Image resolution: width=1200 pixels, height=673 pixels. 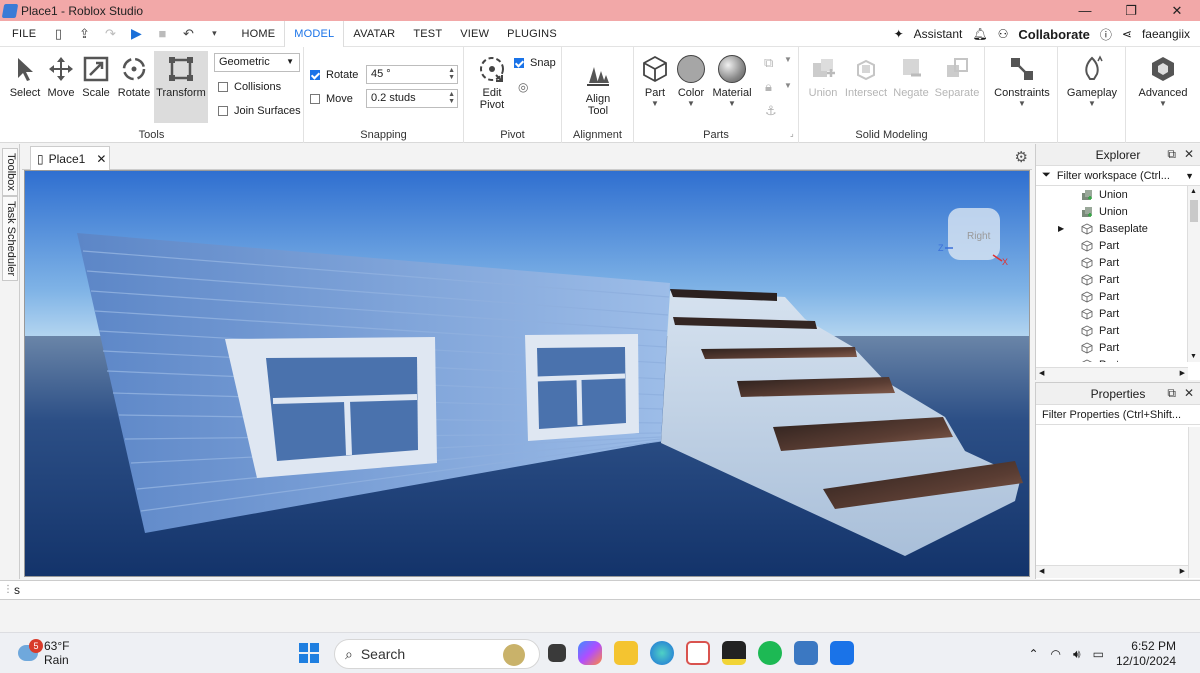 What do you see at coordinates (24, 34) in the screenshot?
I see `file-menu: FILE` at bounding box center [24, 34].